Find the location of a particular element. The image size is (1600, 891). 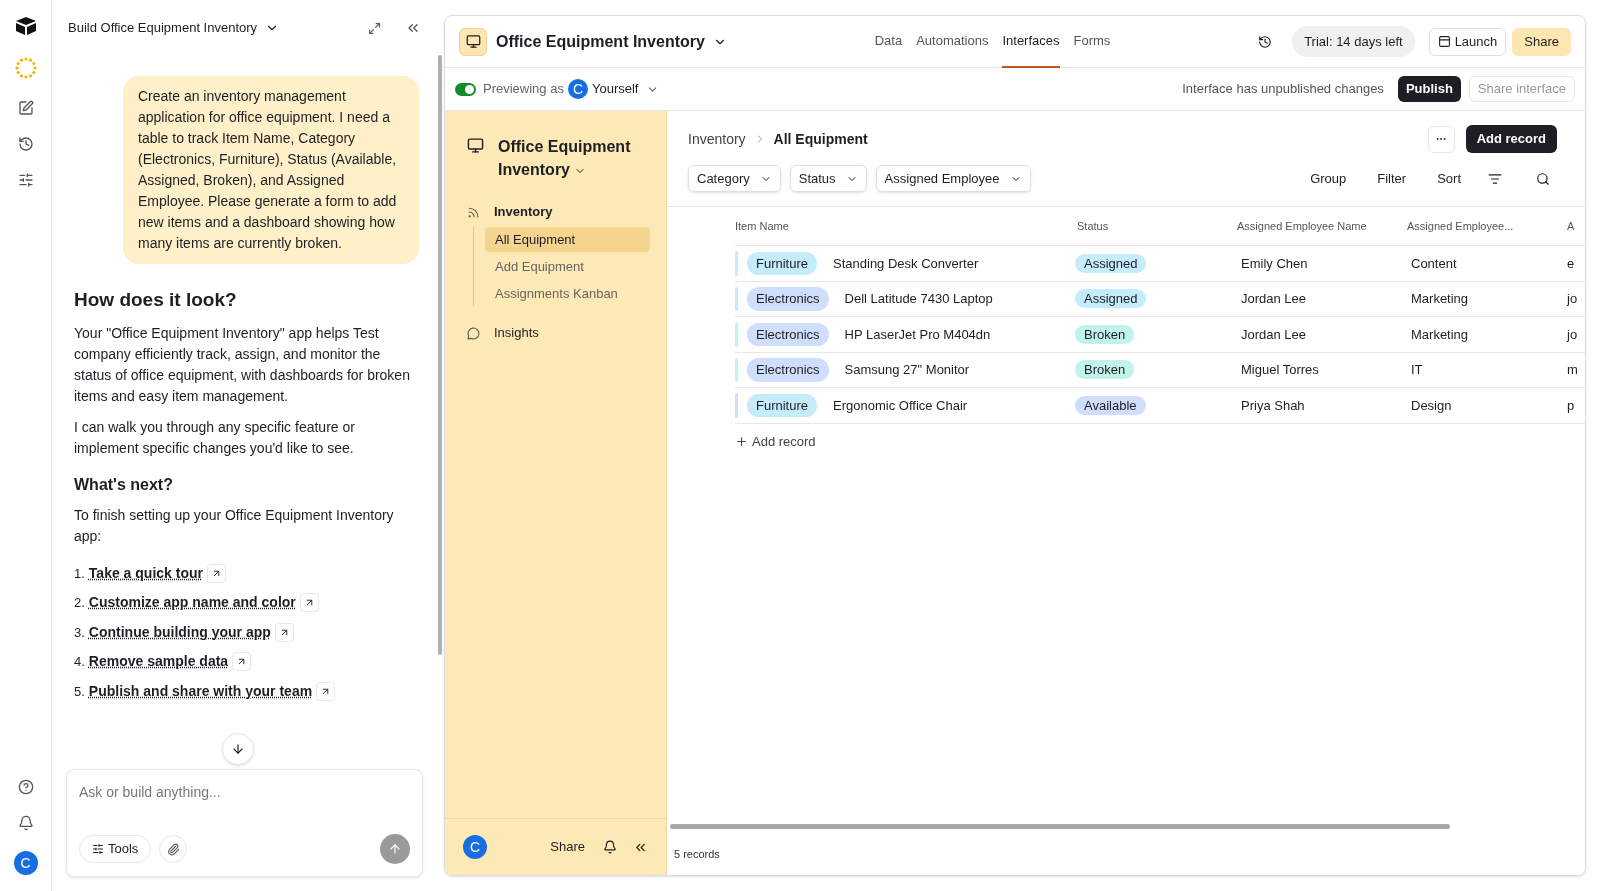

table-cell-text: Standing Desk Converter is located at coordinates (906, 263).